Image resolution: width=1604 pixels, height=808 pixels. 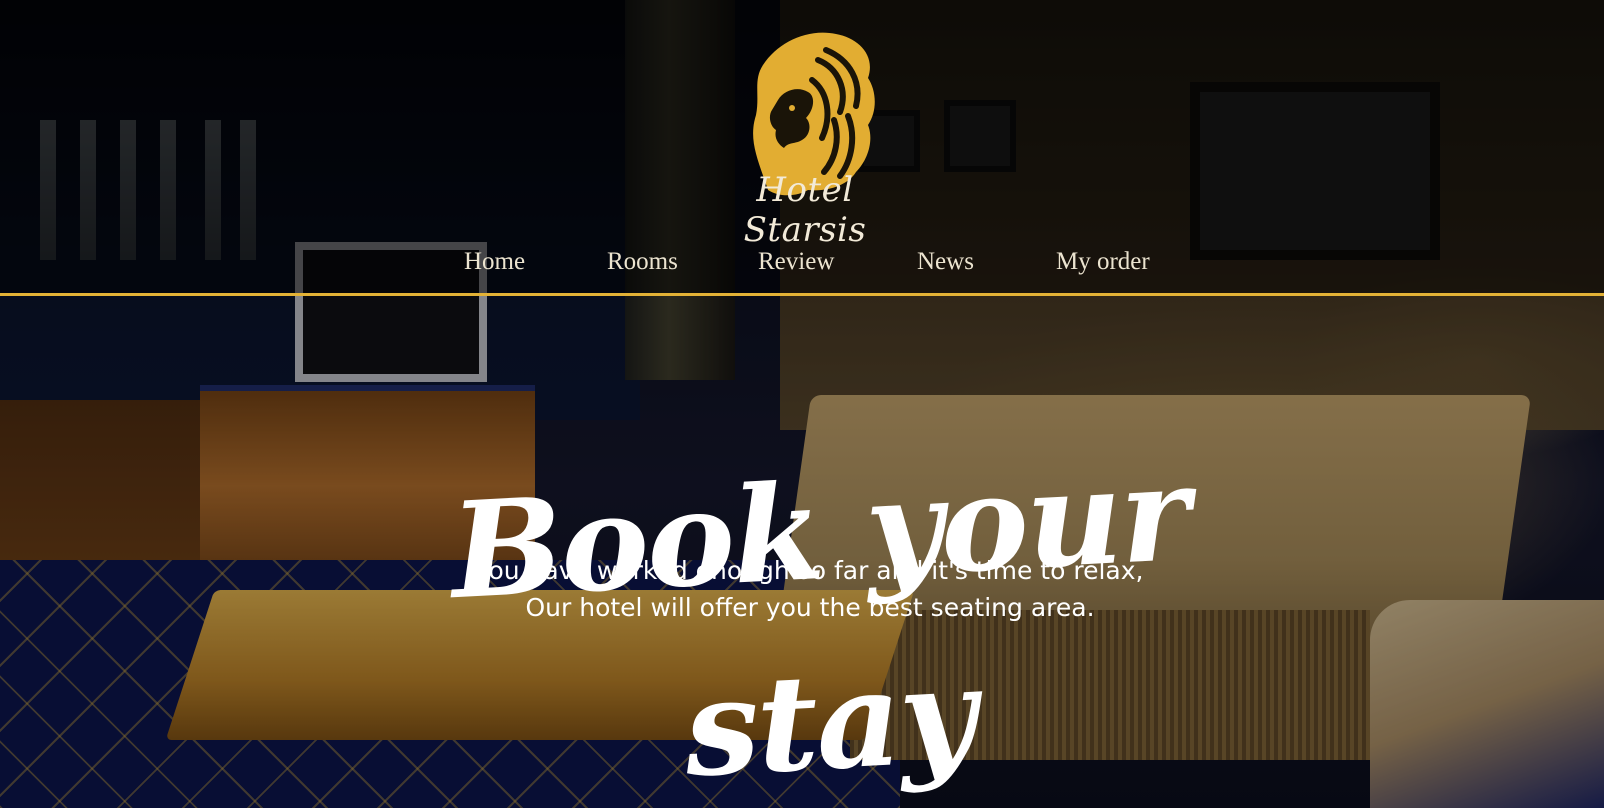 I want to click on nav-item-home: Home, so click(x=494, y=262).